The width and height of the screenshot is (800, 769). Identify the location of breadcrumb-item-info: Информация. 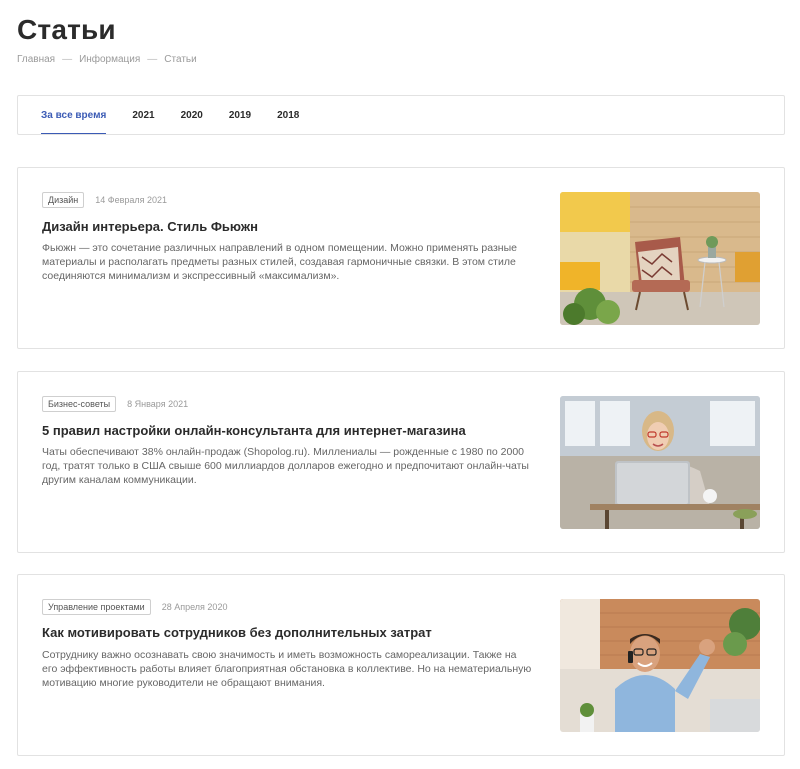
(109, 59).